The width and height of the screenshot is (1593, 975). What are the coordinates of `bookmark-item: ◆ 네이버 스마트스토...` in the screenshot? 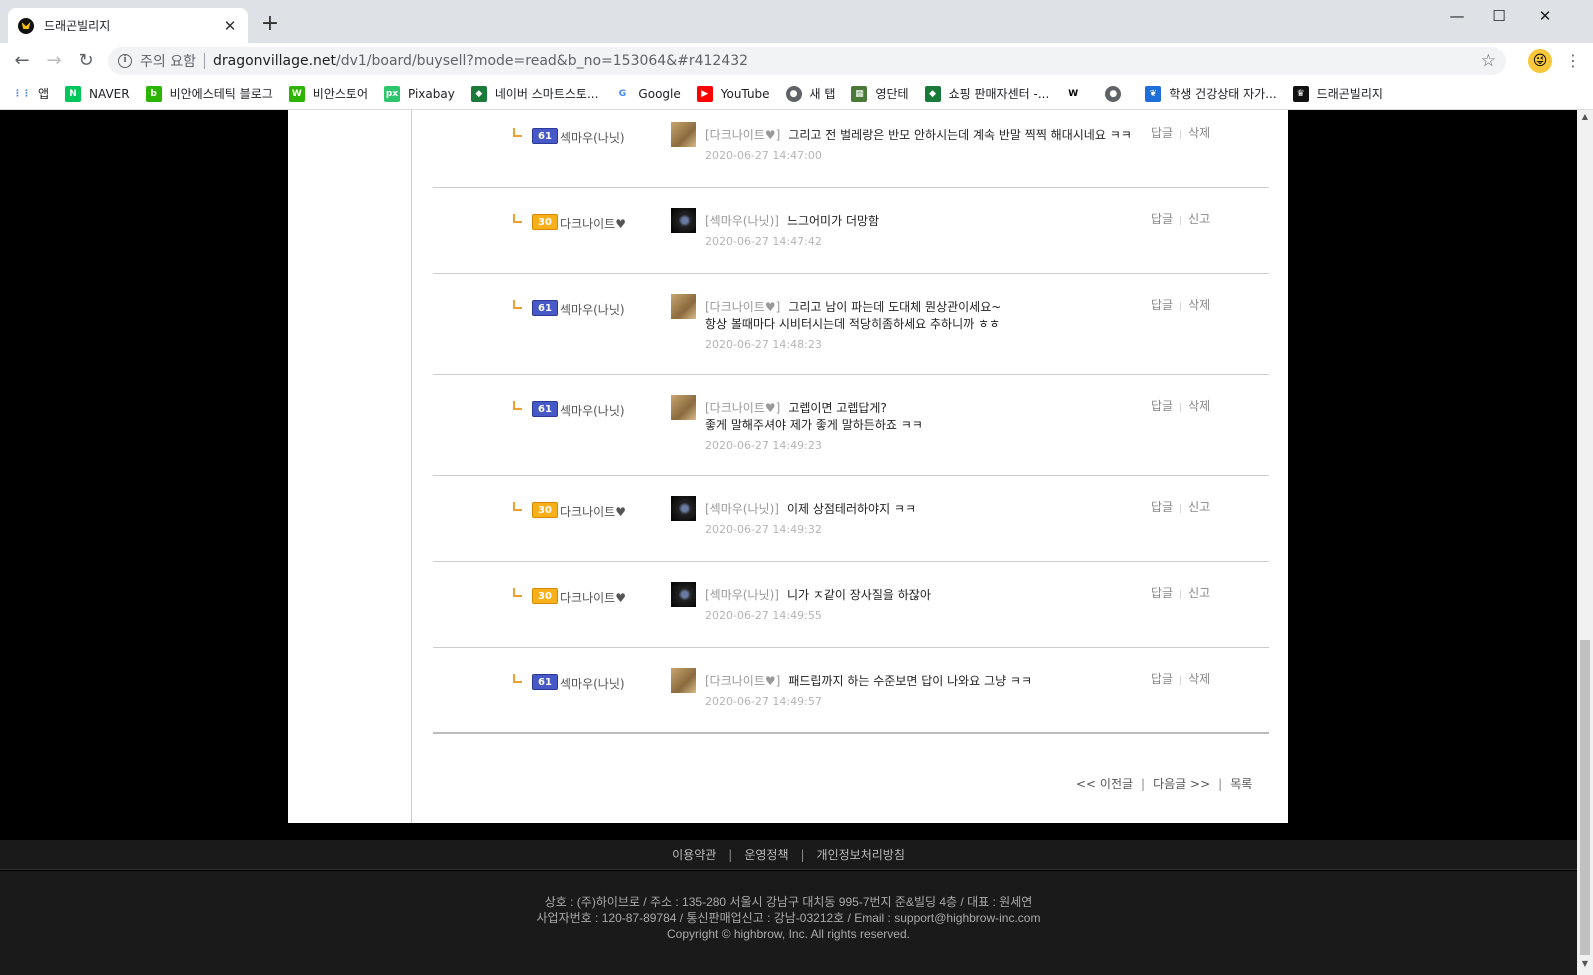 It's located at (534, 93).